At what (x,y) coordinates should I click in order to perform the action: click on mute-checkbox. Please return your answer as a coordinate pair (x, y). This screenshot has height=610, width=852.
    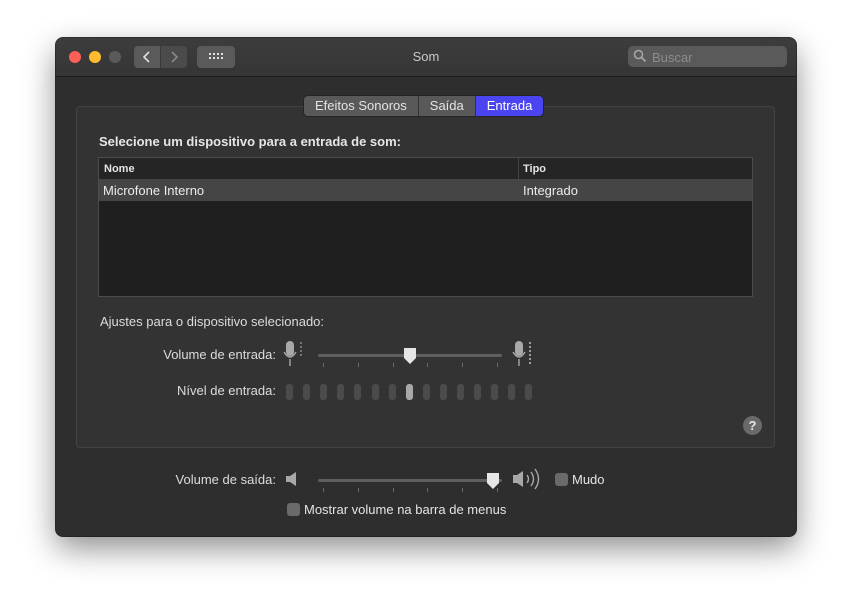
    Looking at the image, I should click on (561, 479).